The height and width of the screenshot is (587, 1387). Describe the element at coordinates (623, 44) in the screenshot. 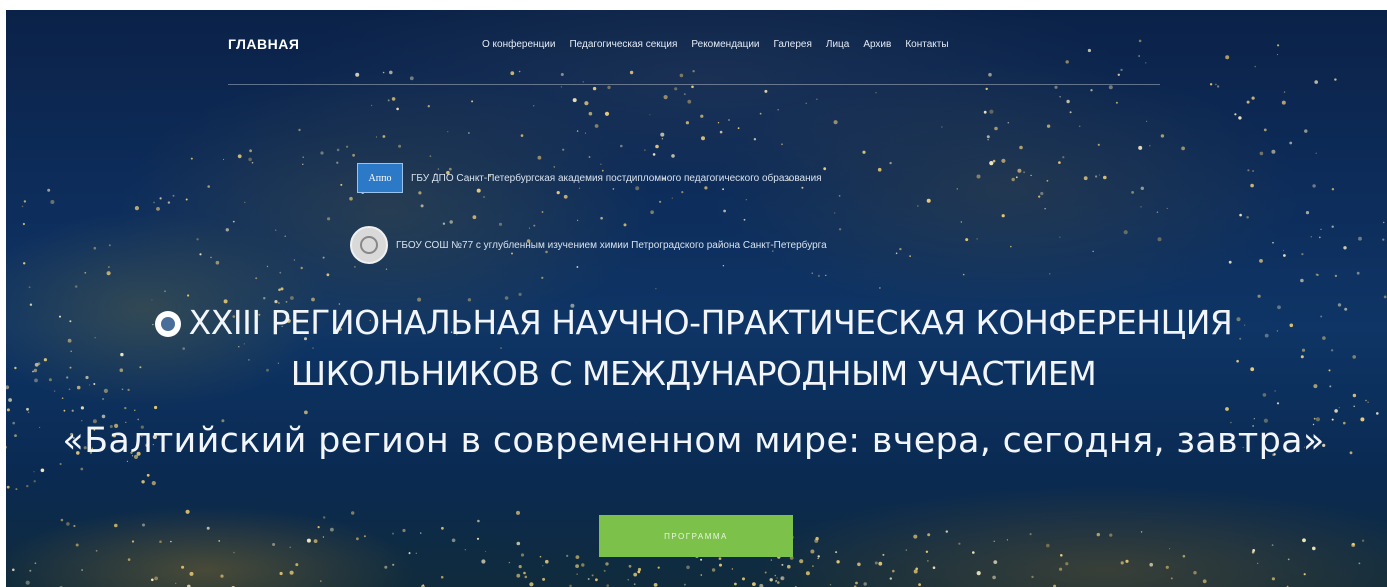

I see `nav-item-pedagogical-section: Педагогическая секция` at that location.